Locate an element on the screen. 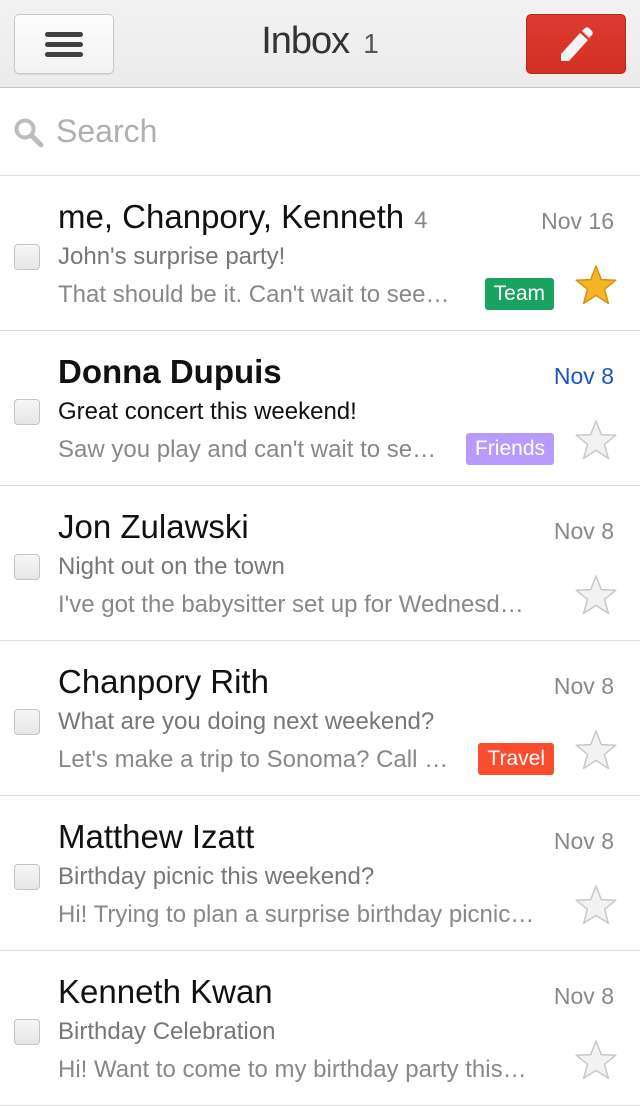 Image resolution: width=640 pixels, height=1106 pixels. sender-line: Jon Zulawski is located at coordinates (153, 527).